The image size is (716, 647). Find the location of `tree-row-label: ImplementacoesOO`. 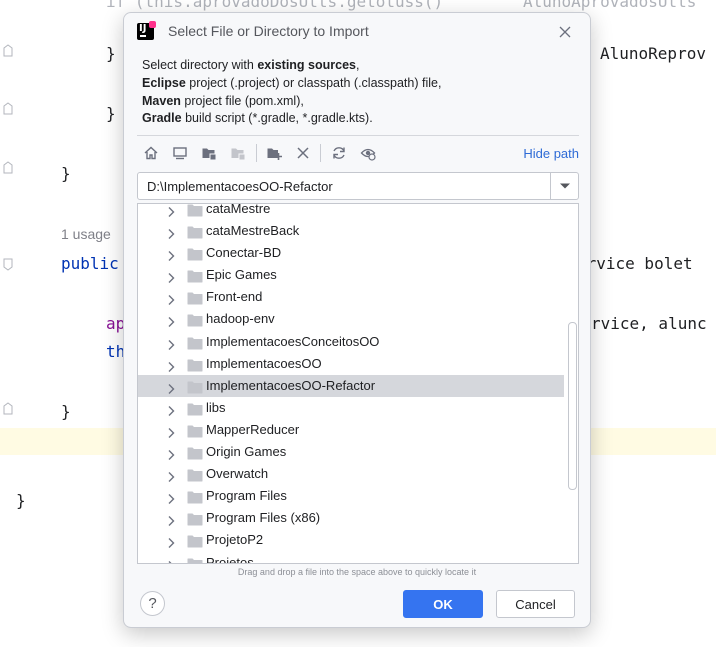

tree-row-label: ImplementacoesOO is located at coordinates (264, 363).